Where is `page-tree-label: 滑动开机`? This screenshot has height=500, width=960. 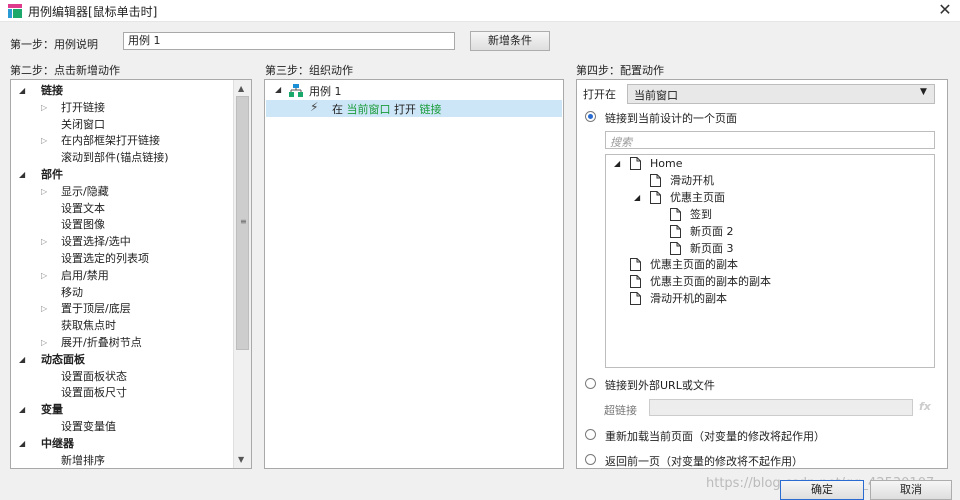 page-tree-label: 滑动开机 is located at coordinates (692, 180).